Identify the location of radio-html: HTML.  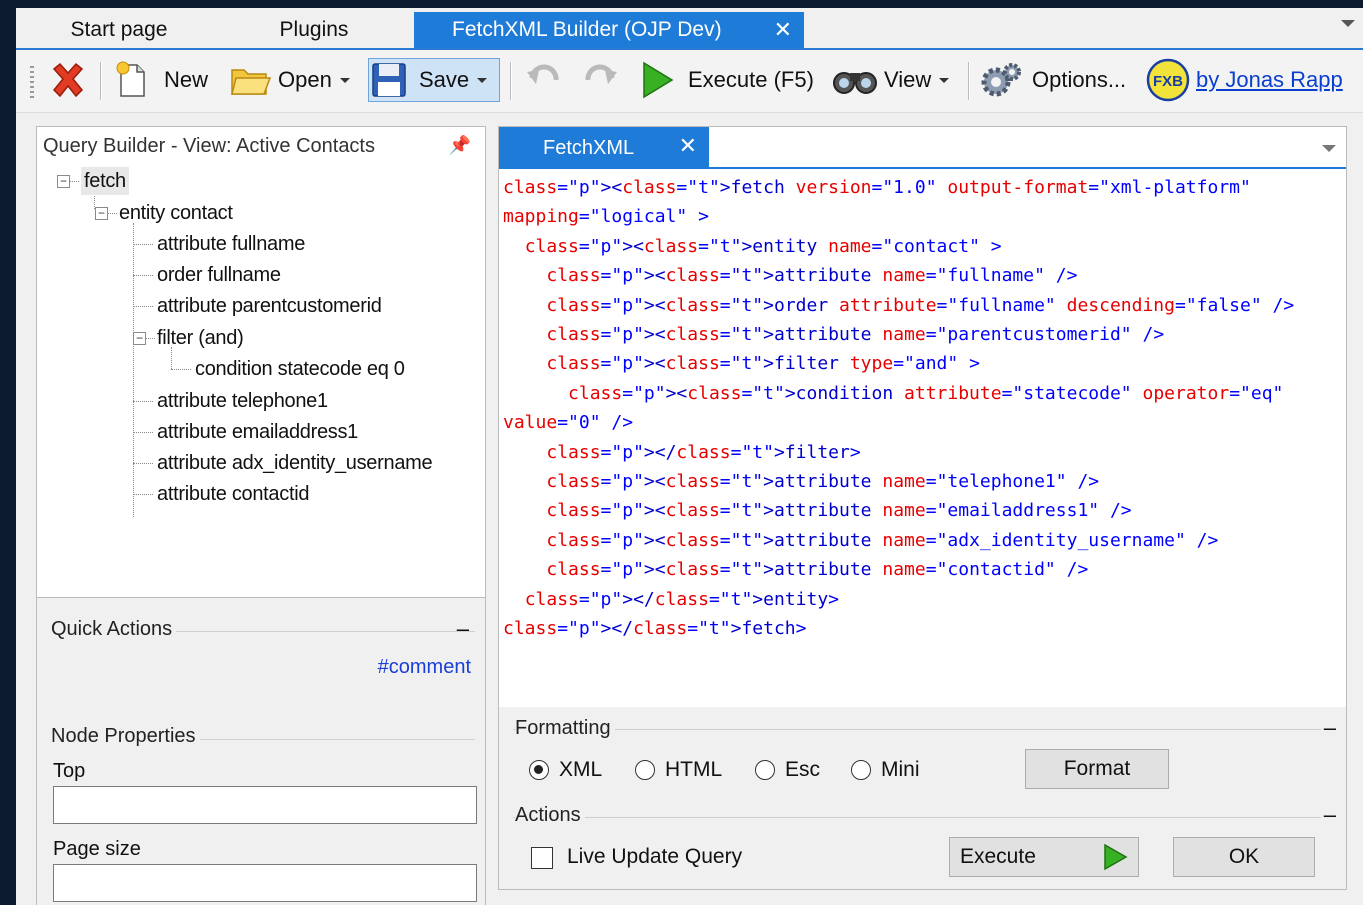
(678, 770).